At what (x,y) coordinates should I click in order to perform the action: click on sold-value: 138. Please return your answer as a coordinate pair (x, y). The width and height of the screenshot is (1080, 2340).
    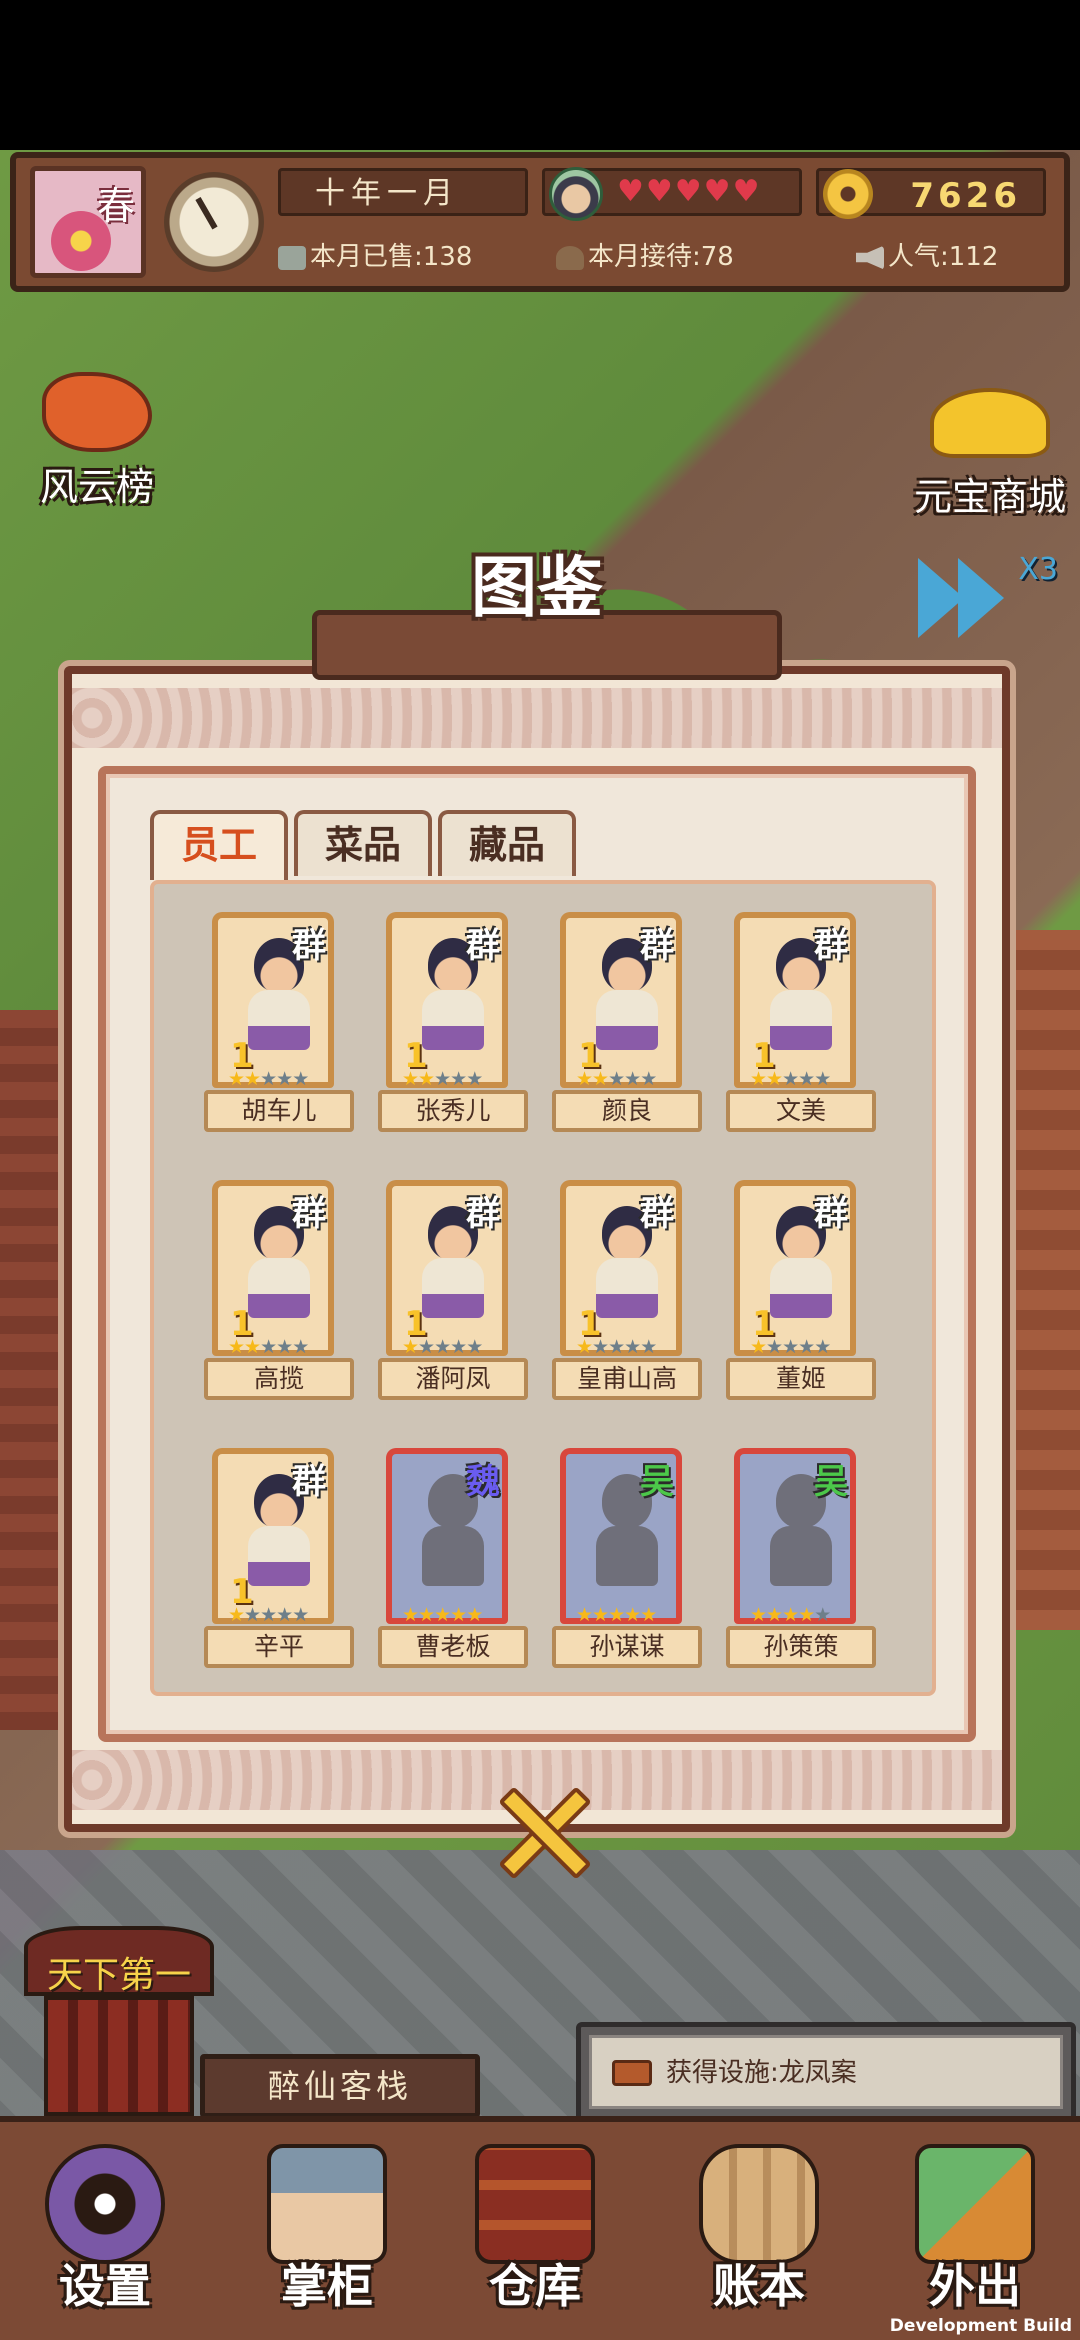
    Looking at the image, I should click on (447, 257).